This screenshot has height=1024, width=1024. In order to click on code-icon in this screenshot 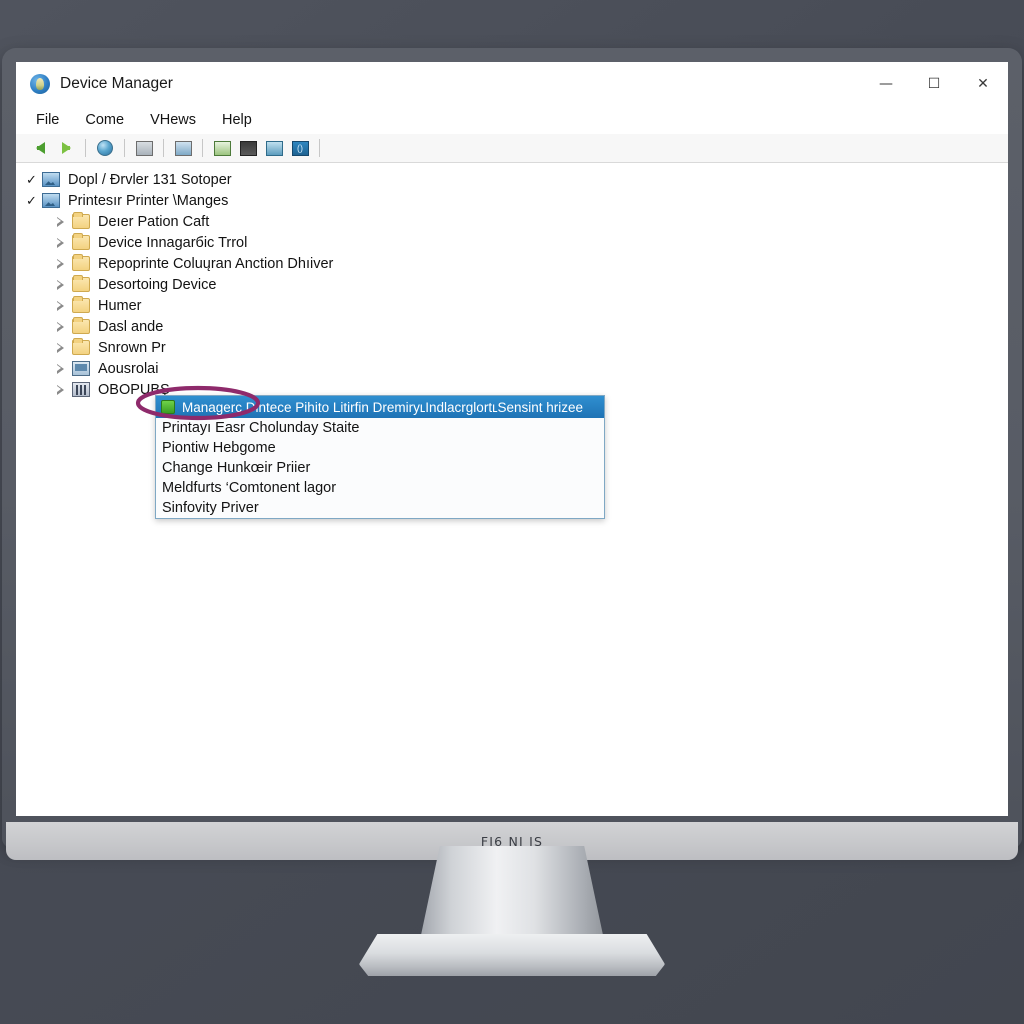, I will do `click(300, 148)`.